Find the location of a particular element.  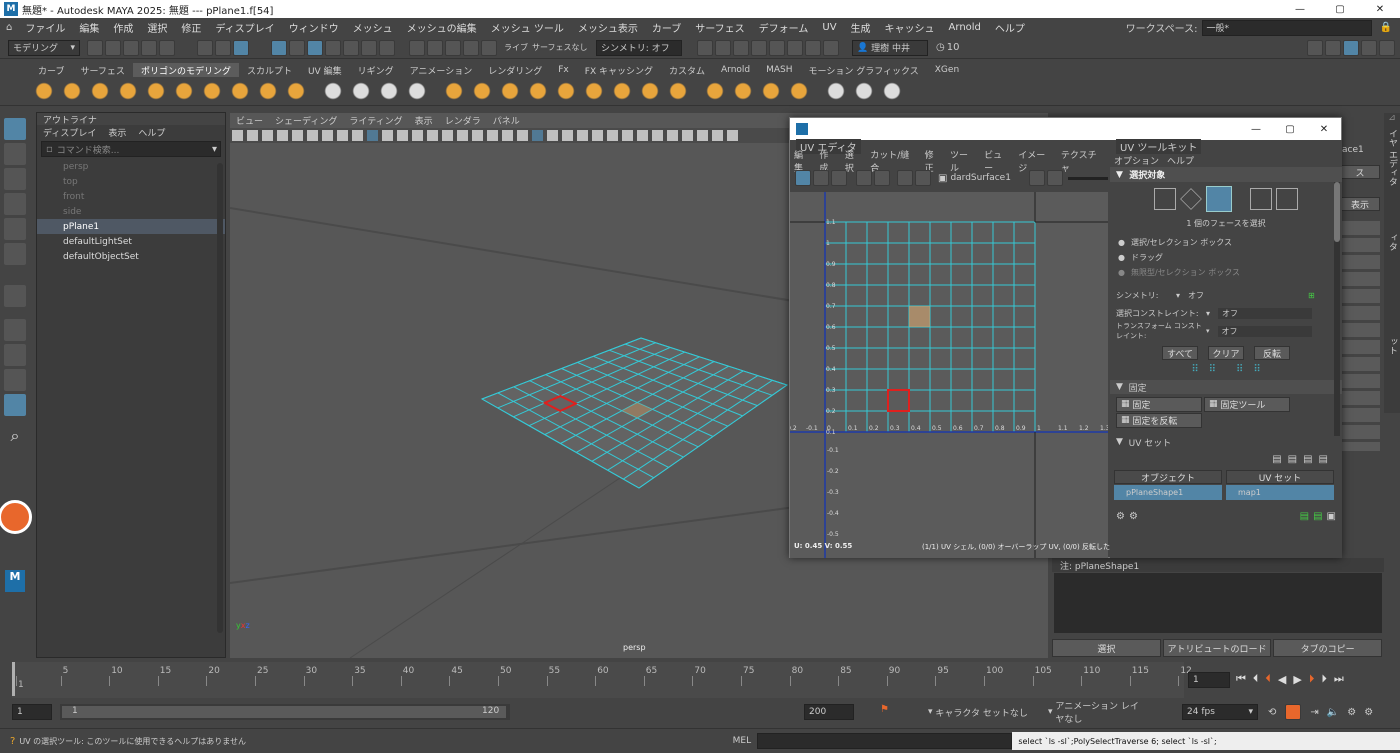

layout-four-icon is located at coordinates (15, 355).